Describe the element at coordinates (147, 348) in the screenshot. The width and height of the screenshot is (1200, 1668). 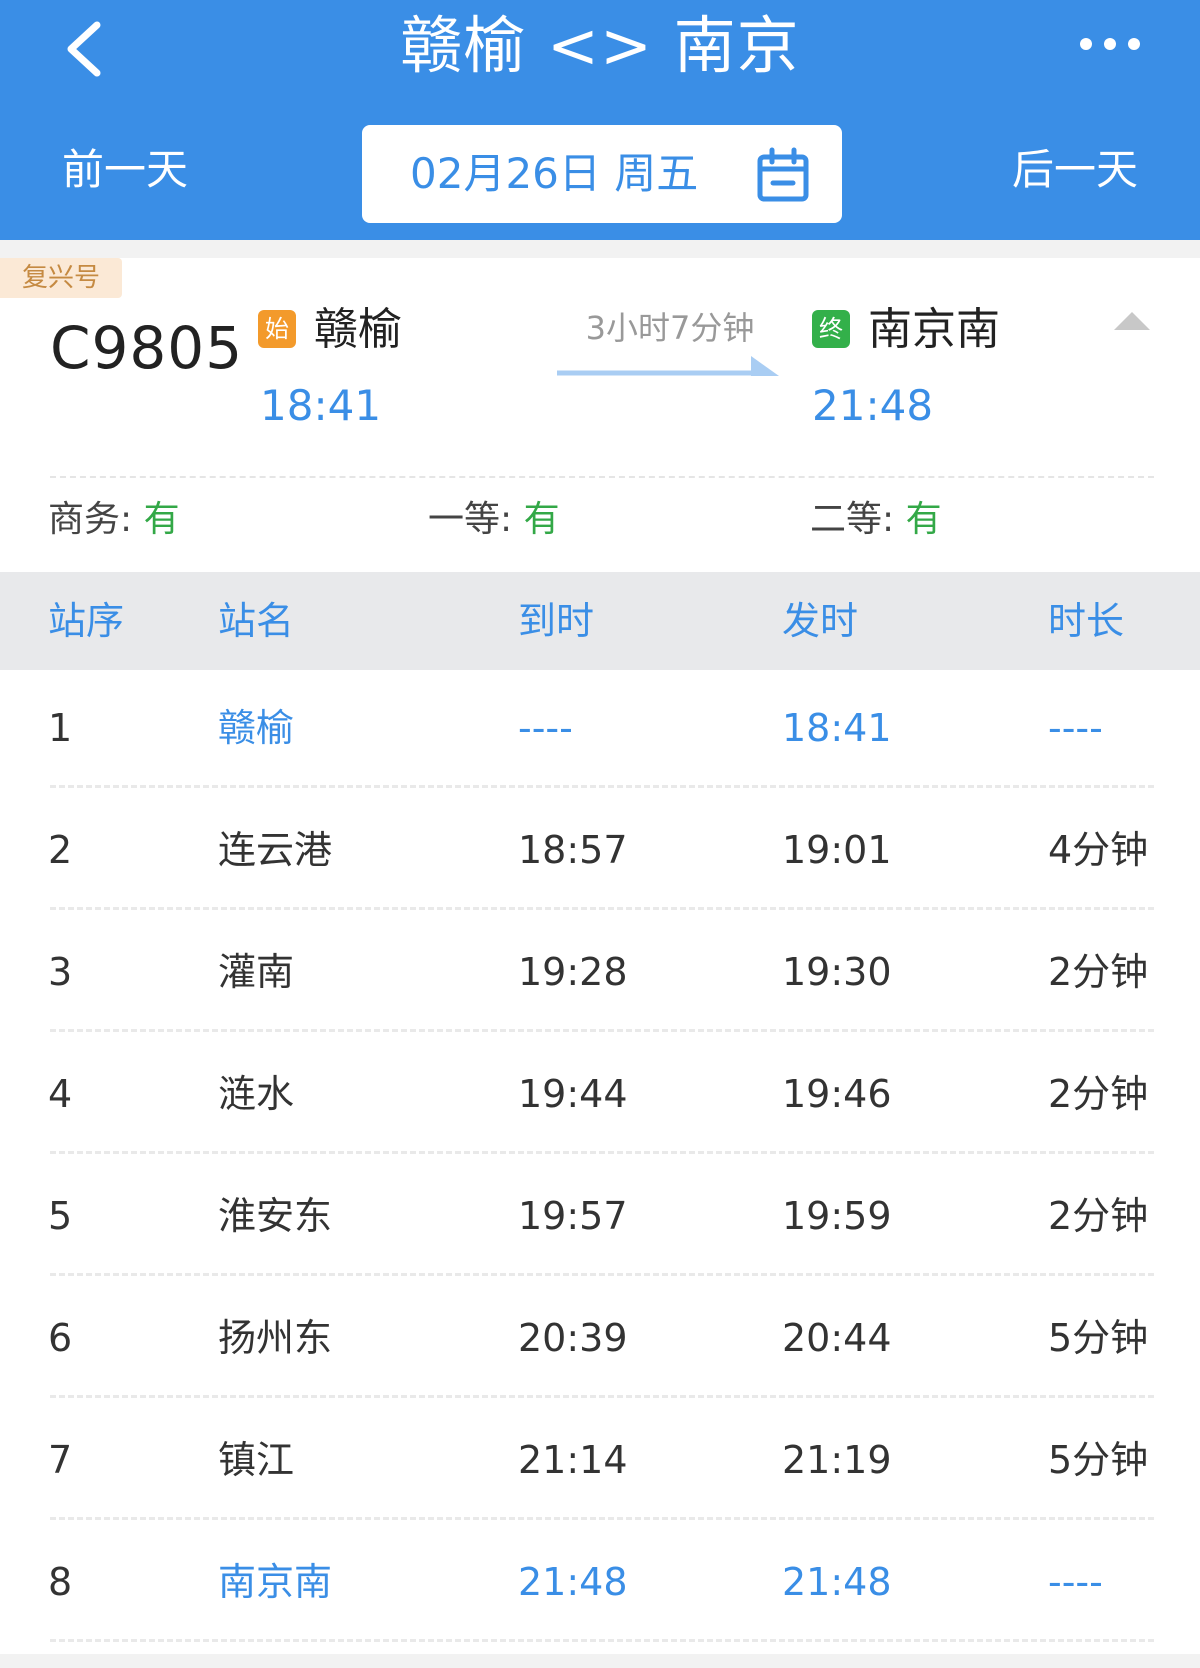
I see `train-number: C9805` at that location.